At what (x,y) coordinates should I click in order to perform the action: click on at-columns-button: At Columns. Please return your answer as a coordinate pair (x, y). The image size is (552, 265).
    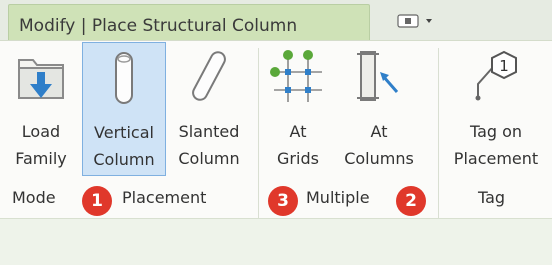
    Looking at the image, I should click on (379, 109).